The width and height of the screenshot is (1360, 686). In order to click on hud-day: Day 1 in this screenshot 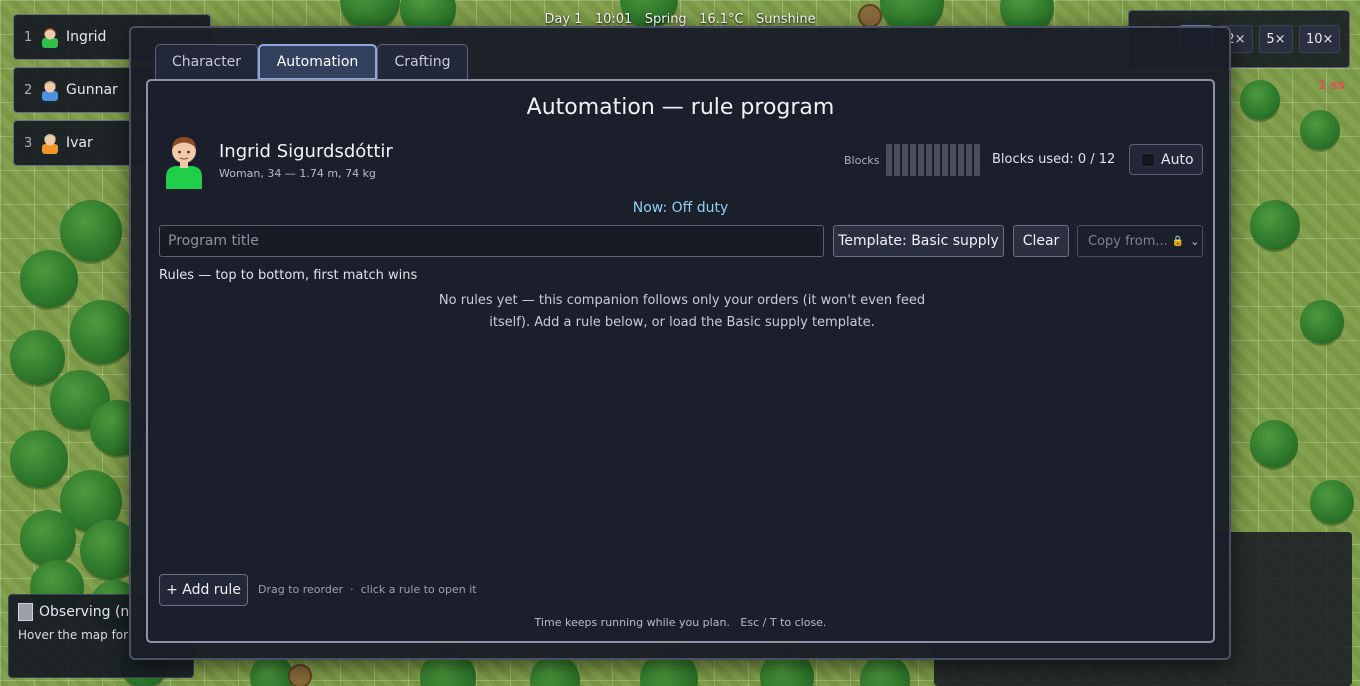, I will do `click(563, 19)`.